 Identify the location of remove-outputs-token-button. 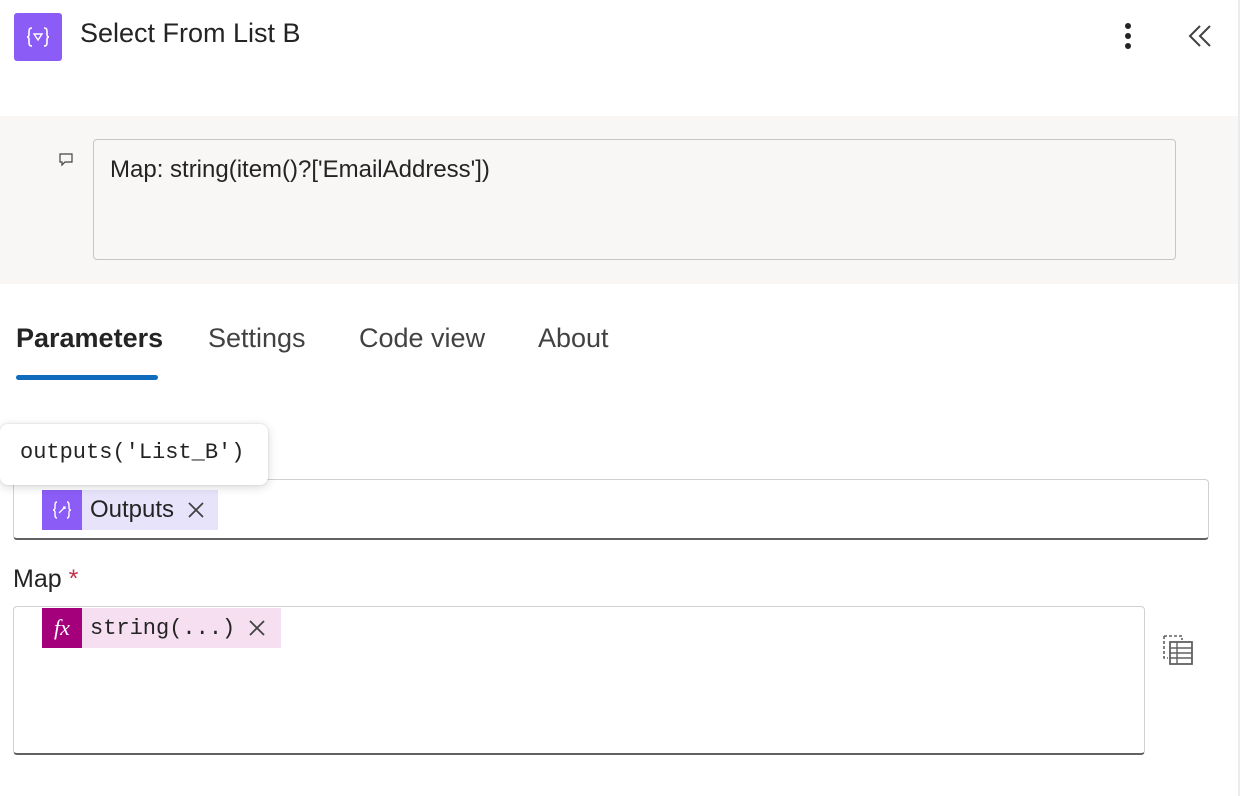
(196, 510).